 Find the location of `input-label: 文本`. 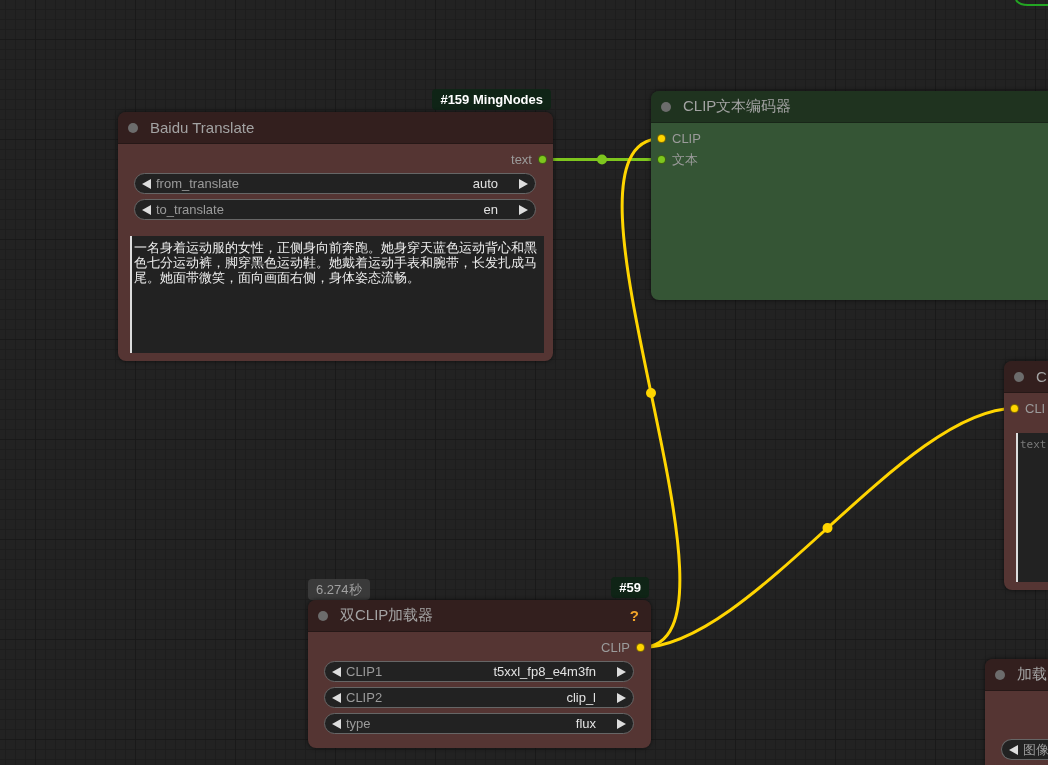

input-label: 文本 is located at coordinates (685, 159).